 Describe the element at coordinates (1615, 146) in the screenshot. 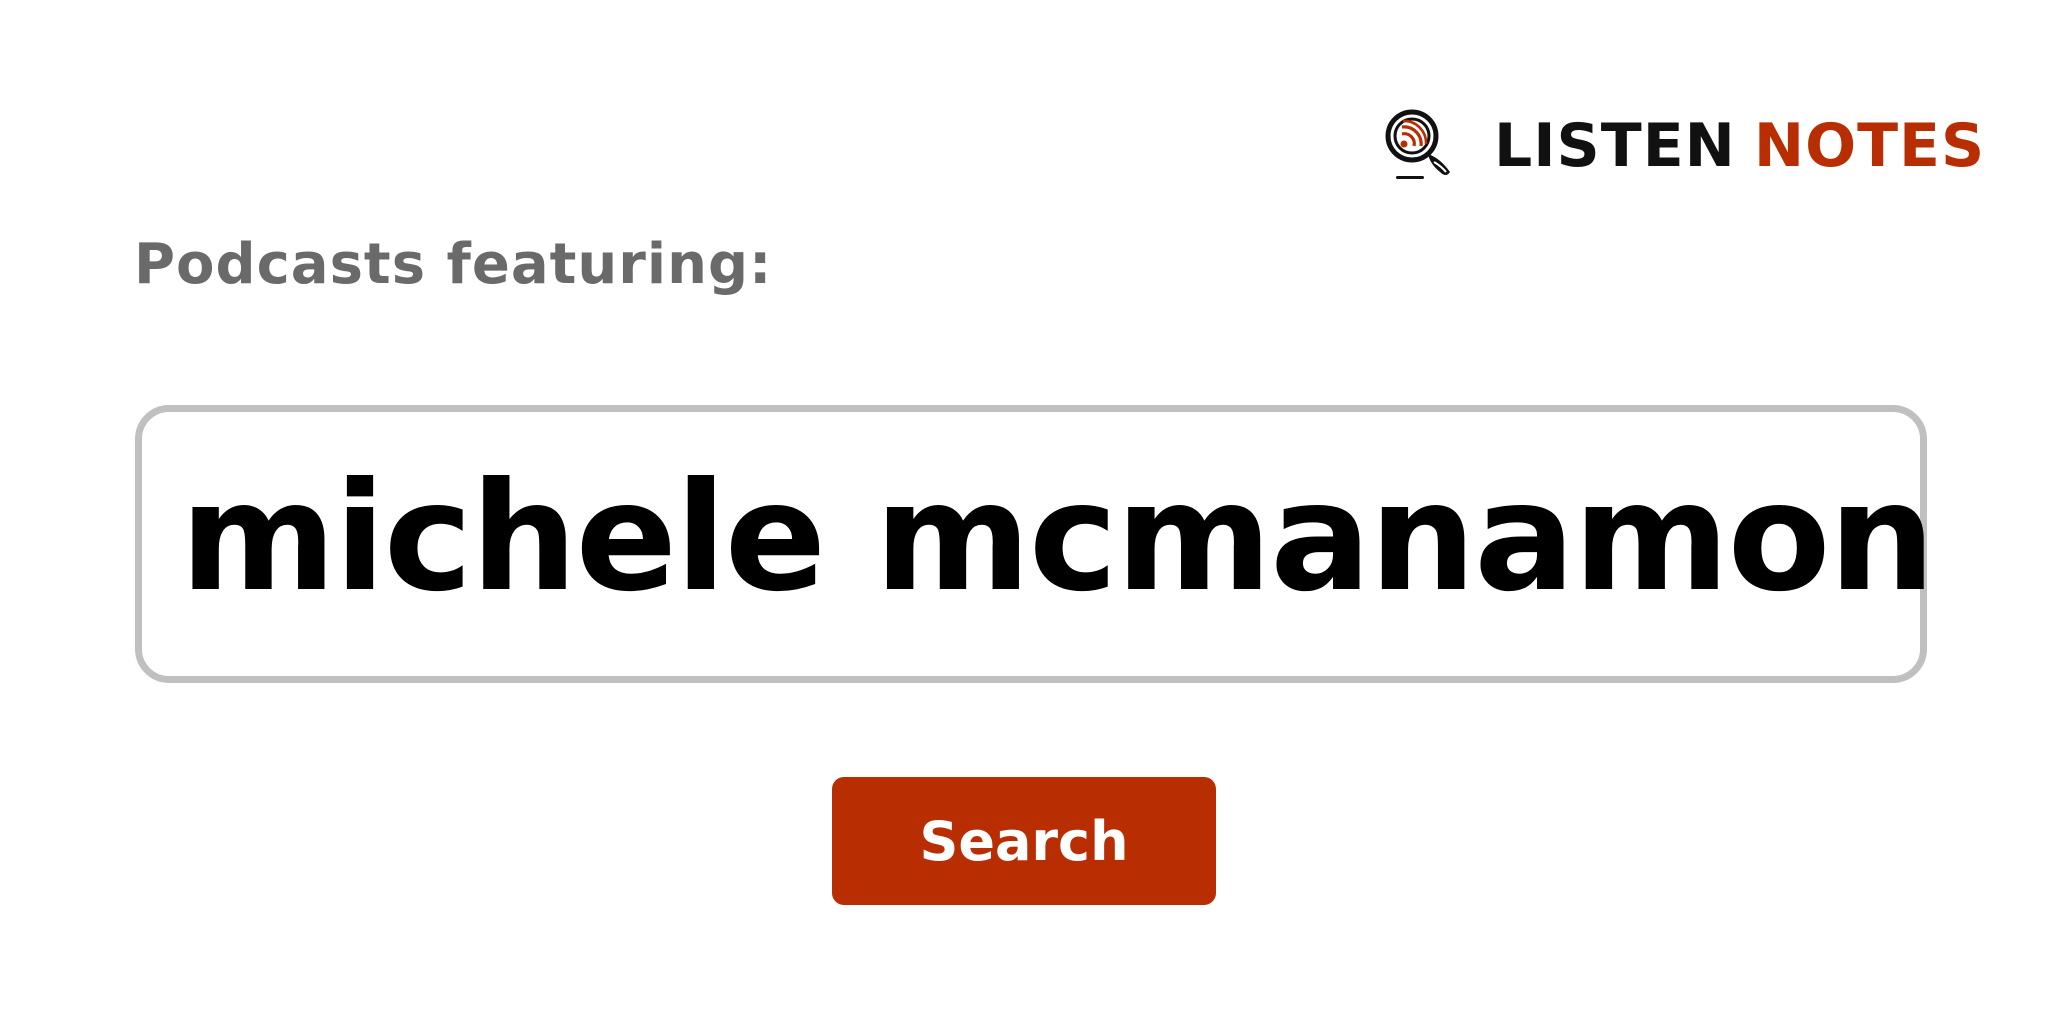

I see `logo-word-listen: LISTEN` at that location.